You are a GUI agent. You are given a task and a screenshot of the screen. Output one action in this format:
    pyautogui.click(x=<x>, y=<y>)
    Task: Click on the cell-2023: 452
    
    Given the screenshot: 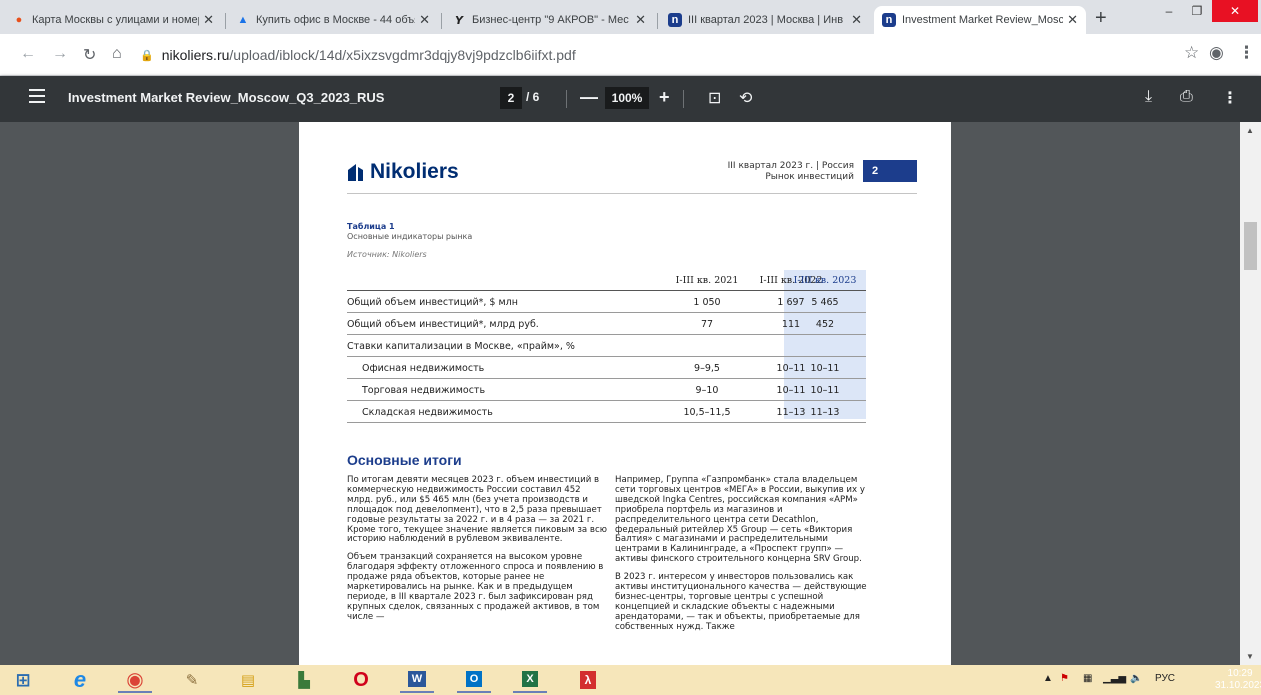 What is the action you would take?
    pyautogui.click(x=825, y=324)
    